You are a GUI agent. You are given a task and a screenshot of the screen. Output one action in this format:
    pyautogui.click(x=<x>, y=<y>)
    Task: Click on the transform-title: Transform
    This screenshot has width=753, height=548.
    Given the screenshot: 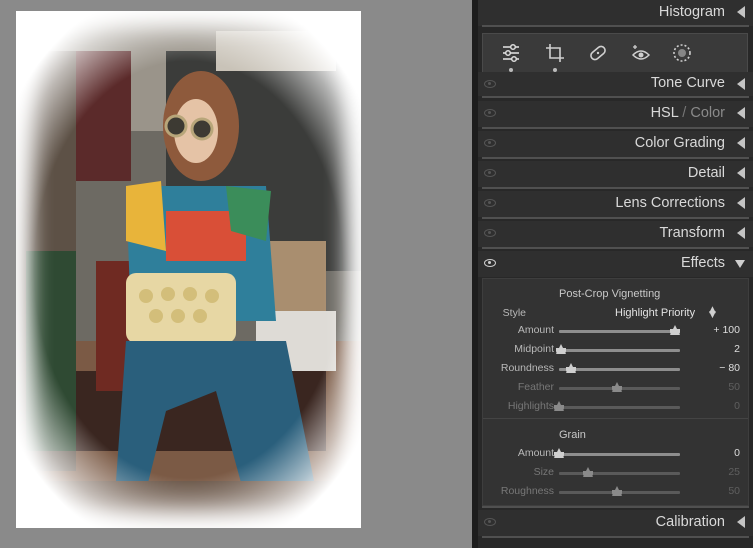 What is the action you would take?
    pyautogui.click(x=692, y=233)
    